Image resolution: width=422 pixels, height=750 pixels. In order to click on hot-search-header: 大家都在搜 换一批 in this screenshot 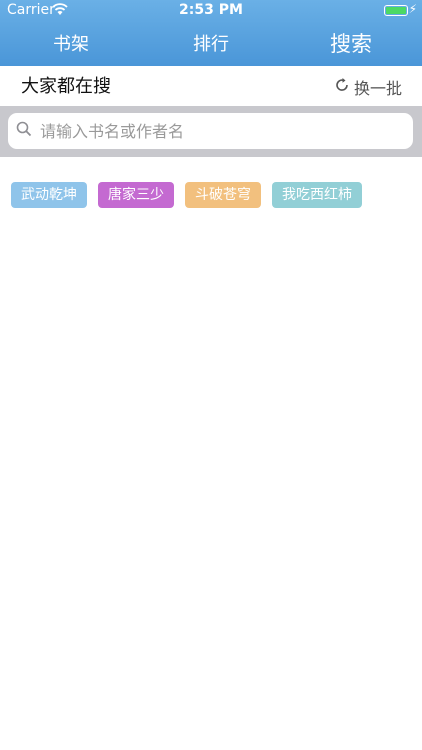, I will do `click(211, 86)`.